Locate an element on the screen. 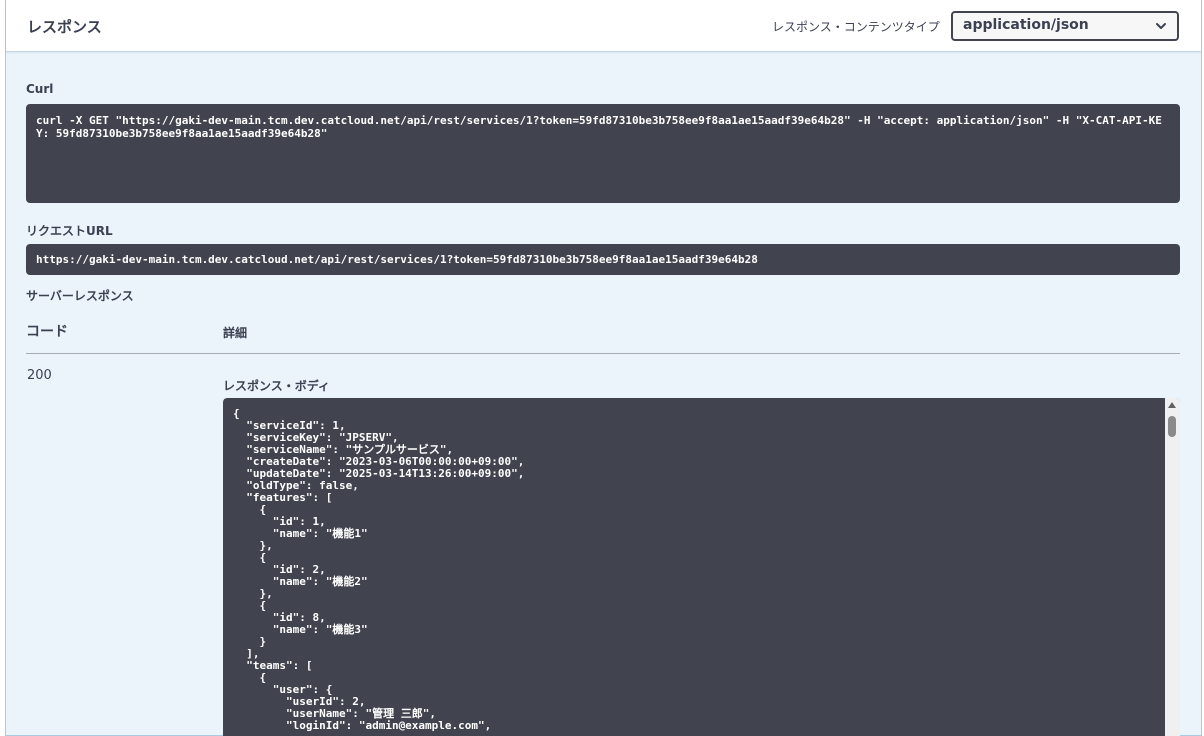  content-type-select: application/json is located at coordinates (1065, 26).